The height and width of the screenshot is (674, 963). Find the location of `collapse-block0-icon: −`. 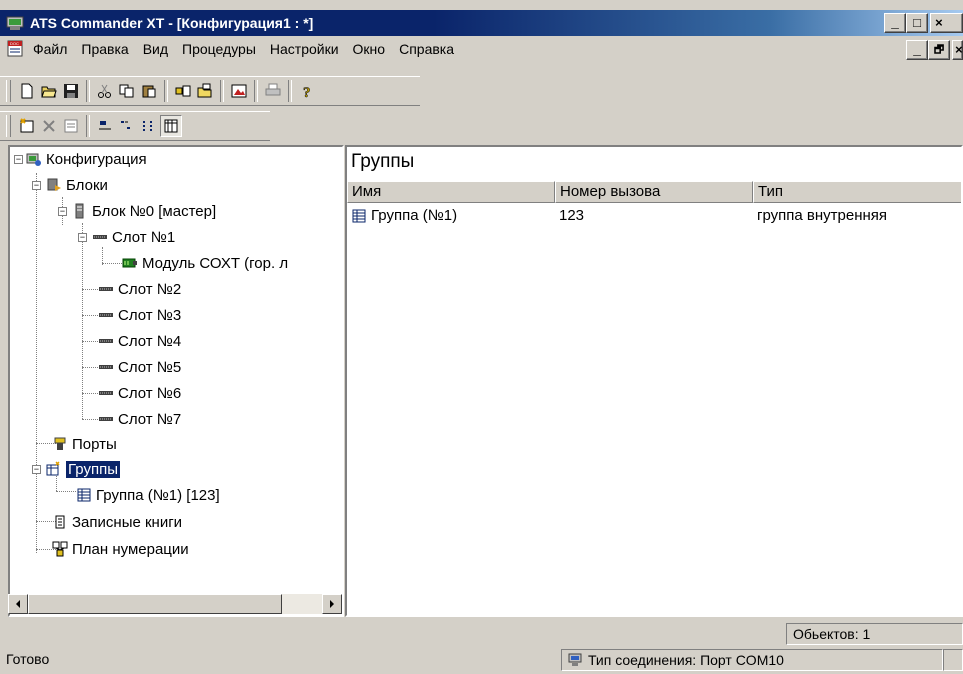

collapse-block0-icon: − is located at coordinates (62, 212).